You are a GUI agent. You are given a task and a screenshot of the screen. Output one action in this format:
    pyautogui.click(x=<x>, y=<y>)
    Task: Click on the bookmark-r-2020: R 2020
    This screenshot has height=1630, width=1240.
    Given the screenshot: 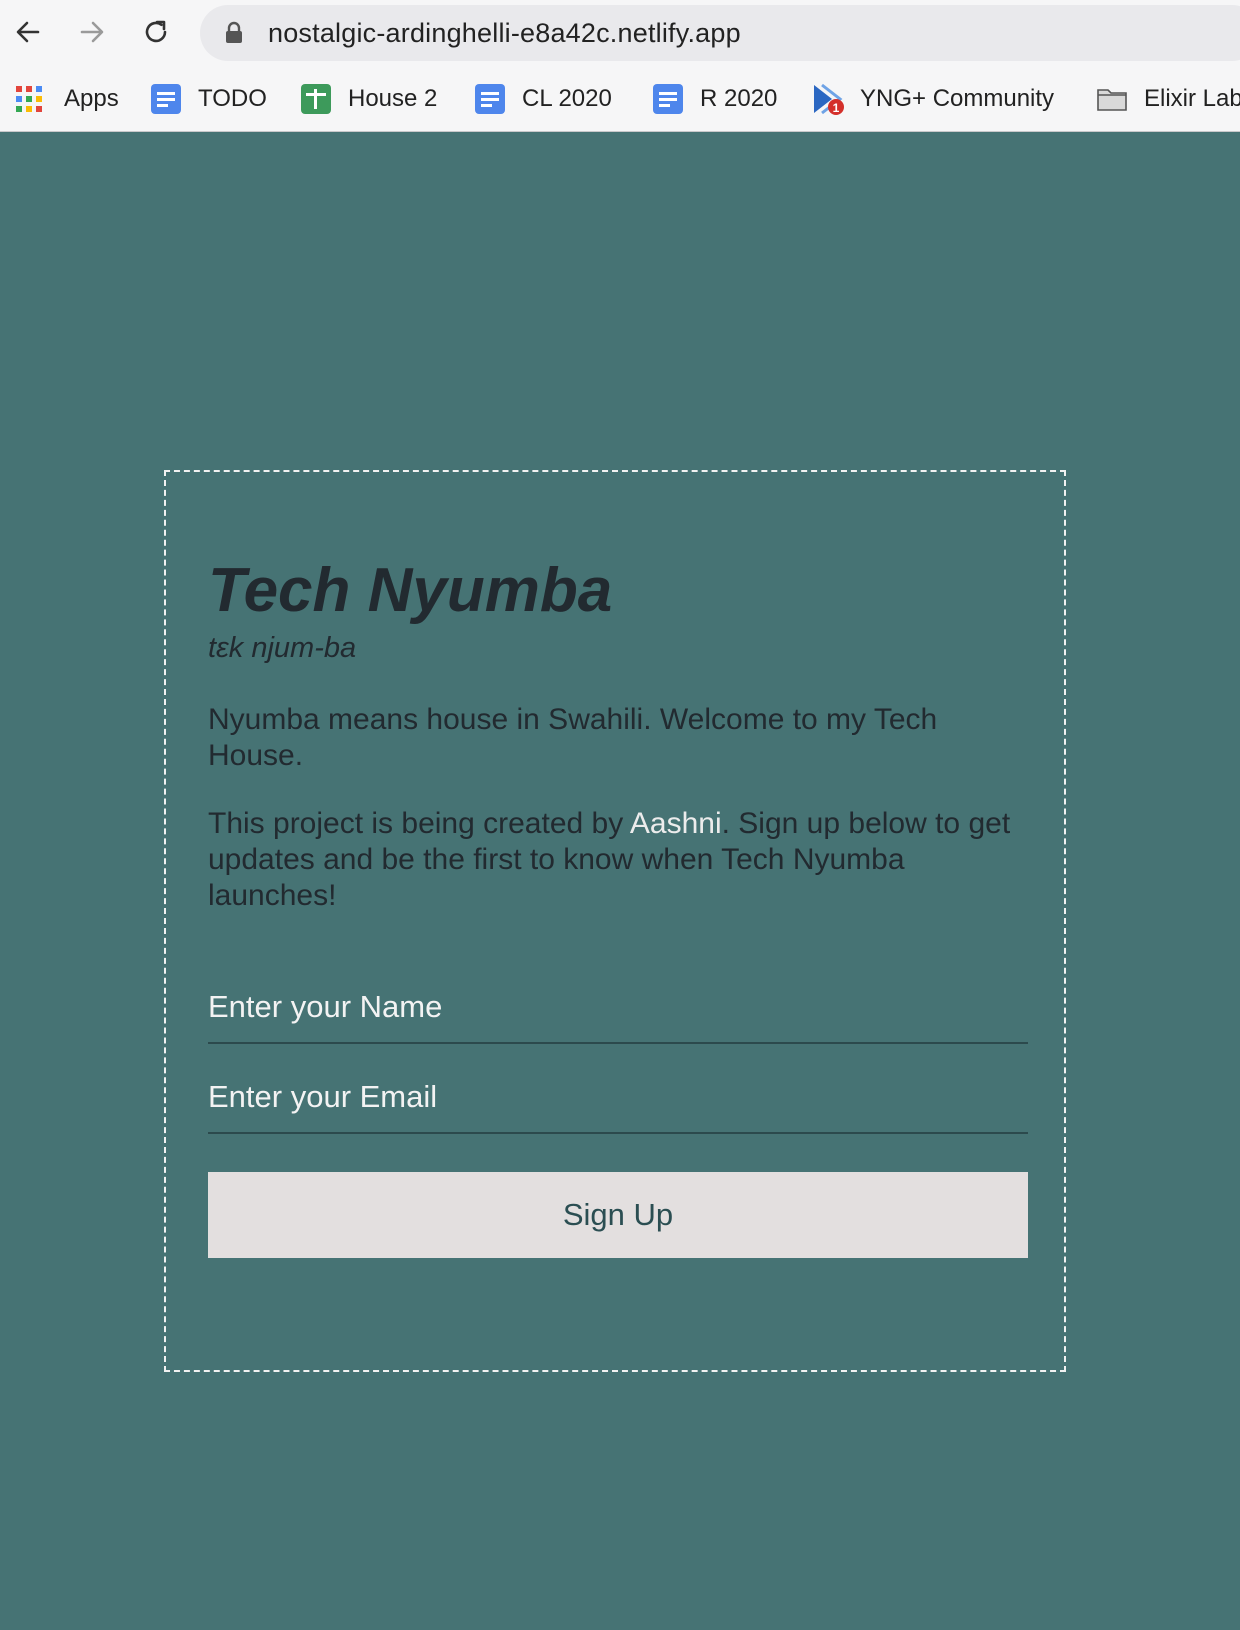 What is the action you would take?
    pyautogui.click(x=714, y=99)
    